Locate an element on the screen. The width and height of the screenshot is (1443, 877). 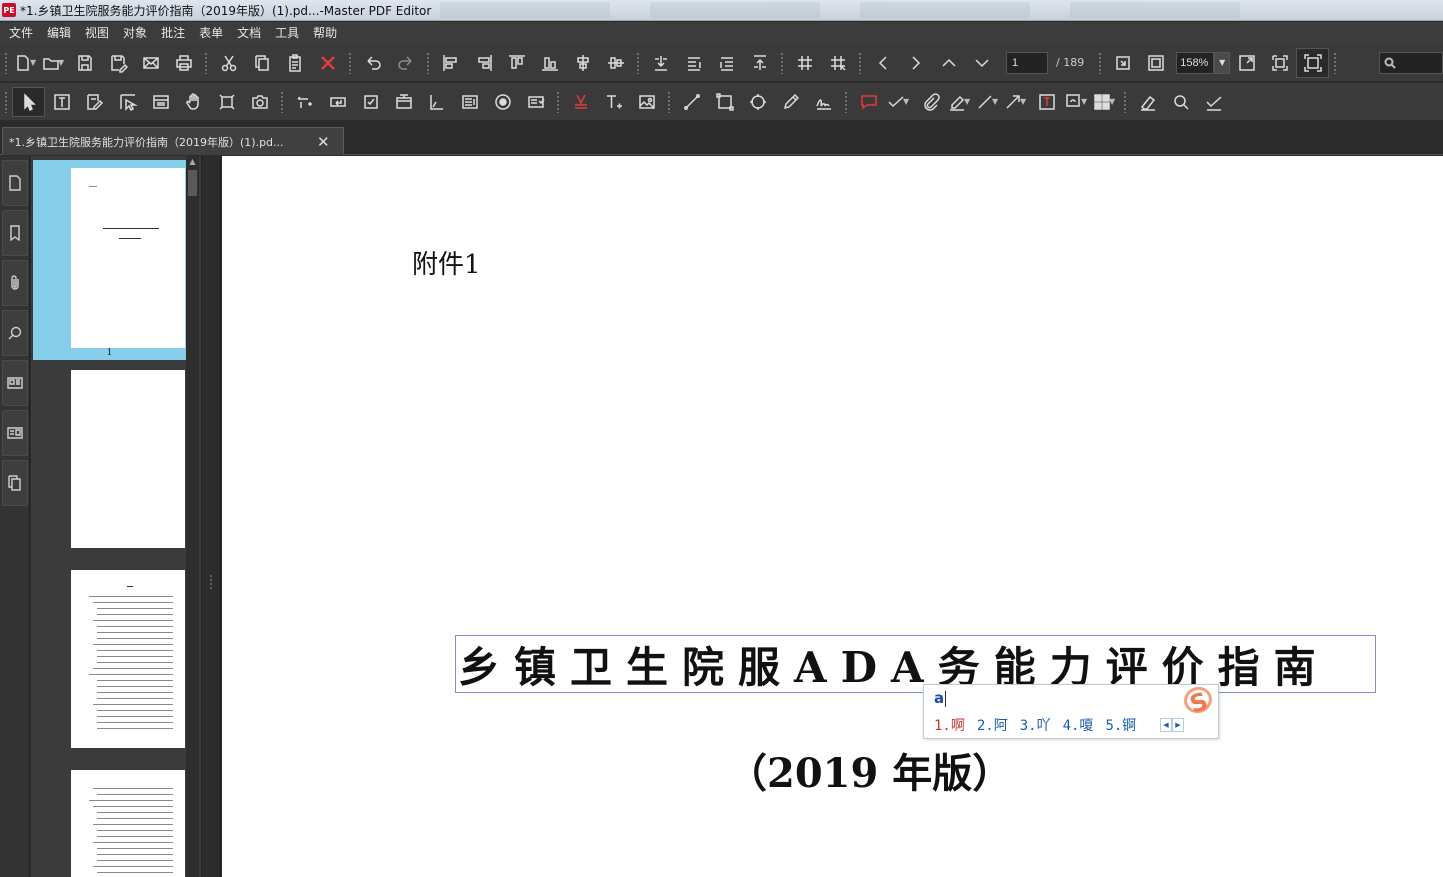
align-center-v-button is located at coordinates (615, 63).